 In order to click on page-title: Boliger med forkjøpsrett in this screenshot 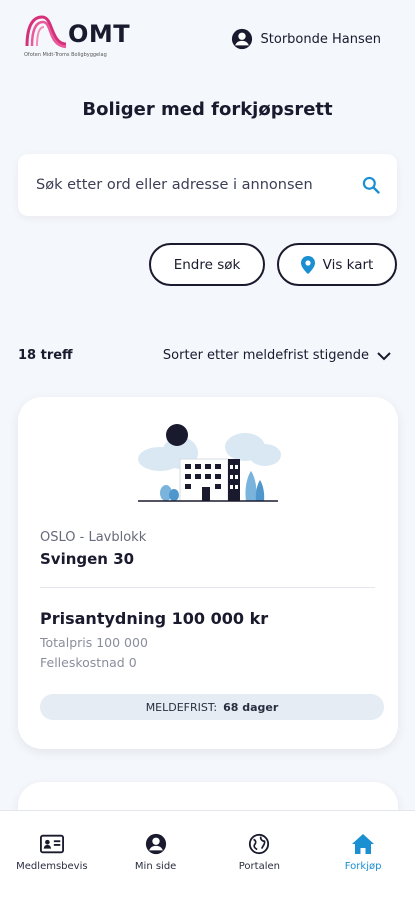, I will do `click(207, 109)`.